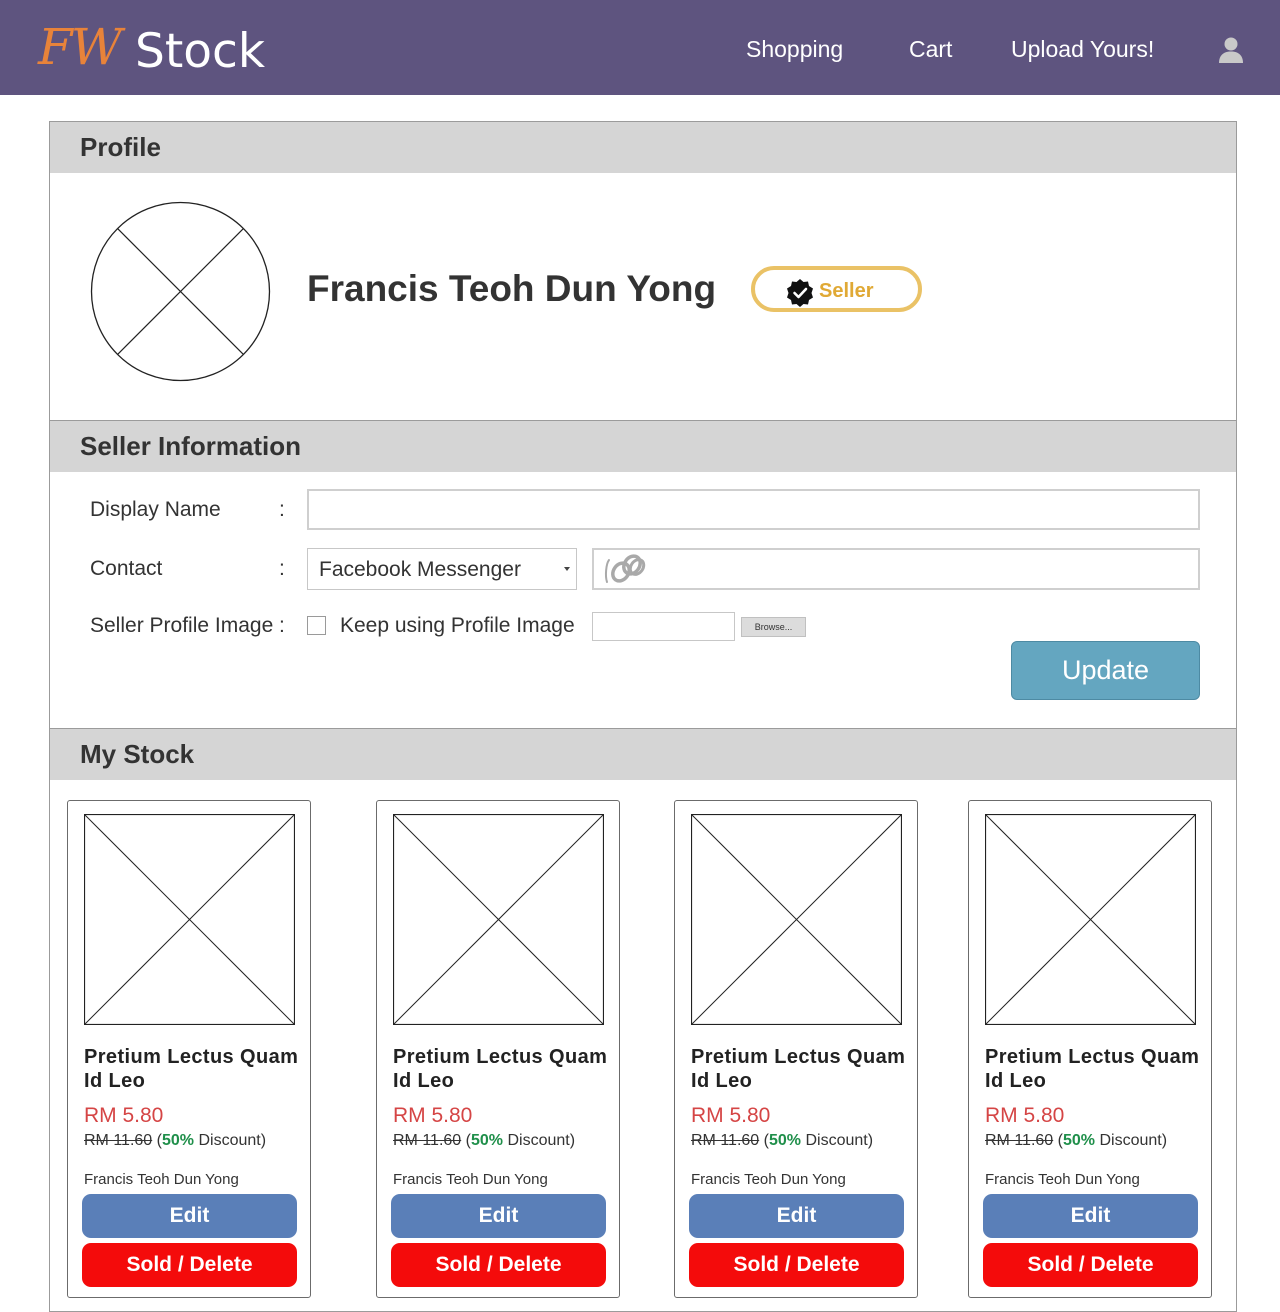  What do you see at coordinates (191, 446) in the screenshot?
I see `seller-info-heading: Seller Information` at bounding box center [191, 446].